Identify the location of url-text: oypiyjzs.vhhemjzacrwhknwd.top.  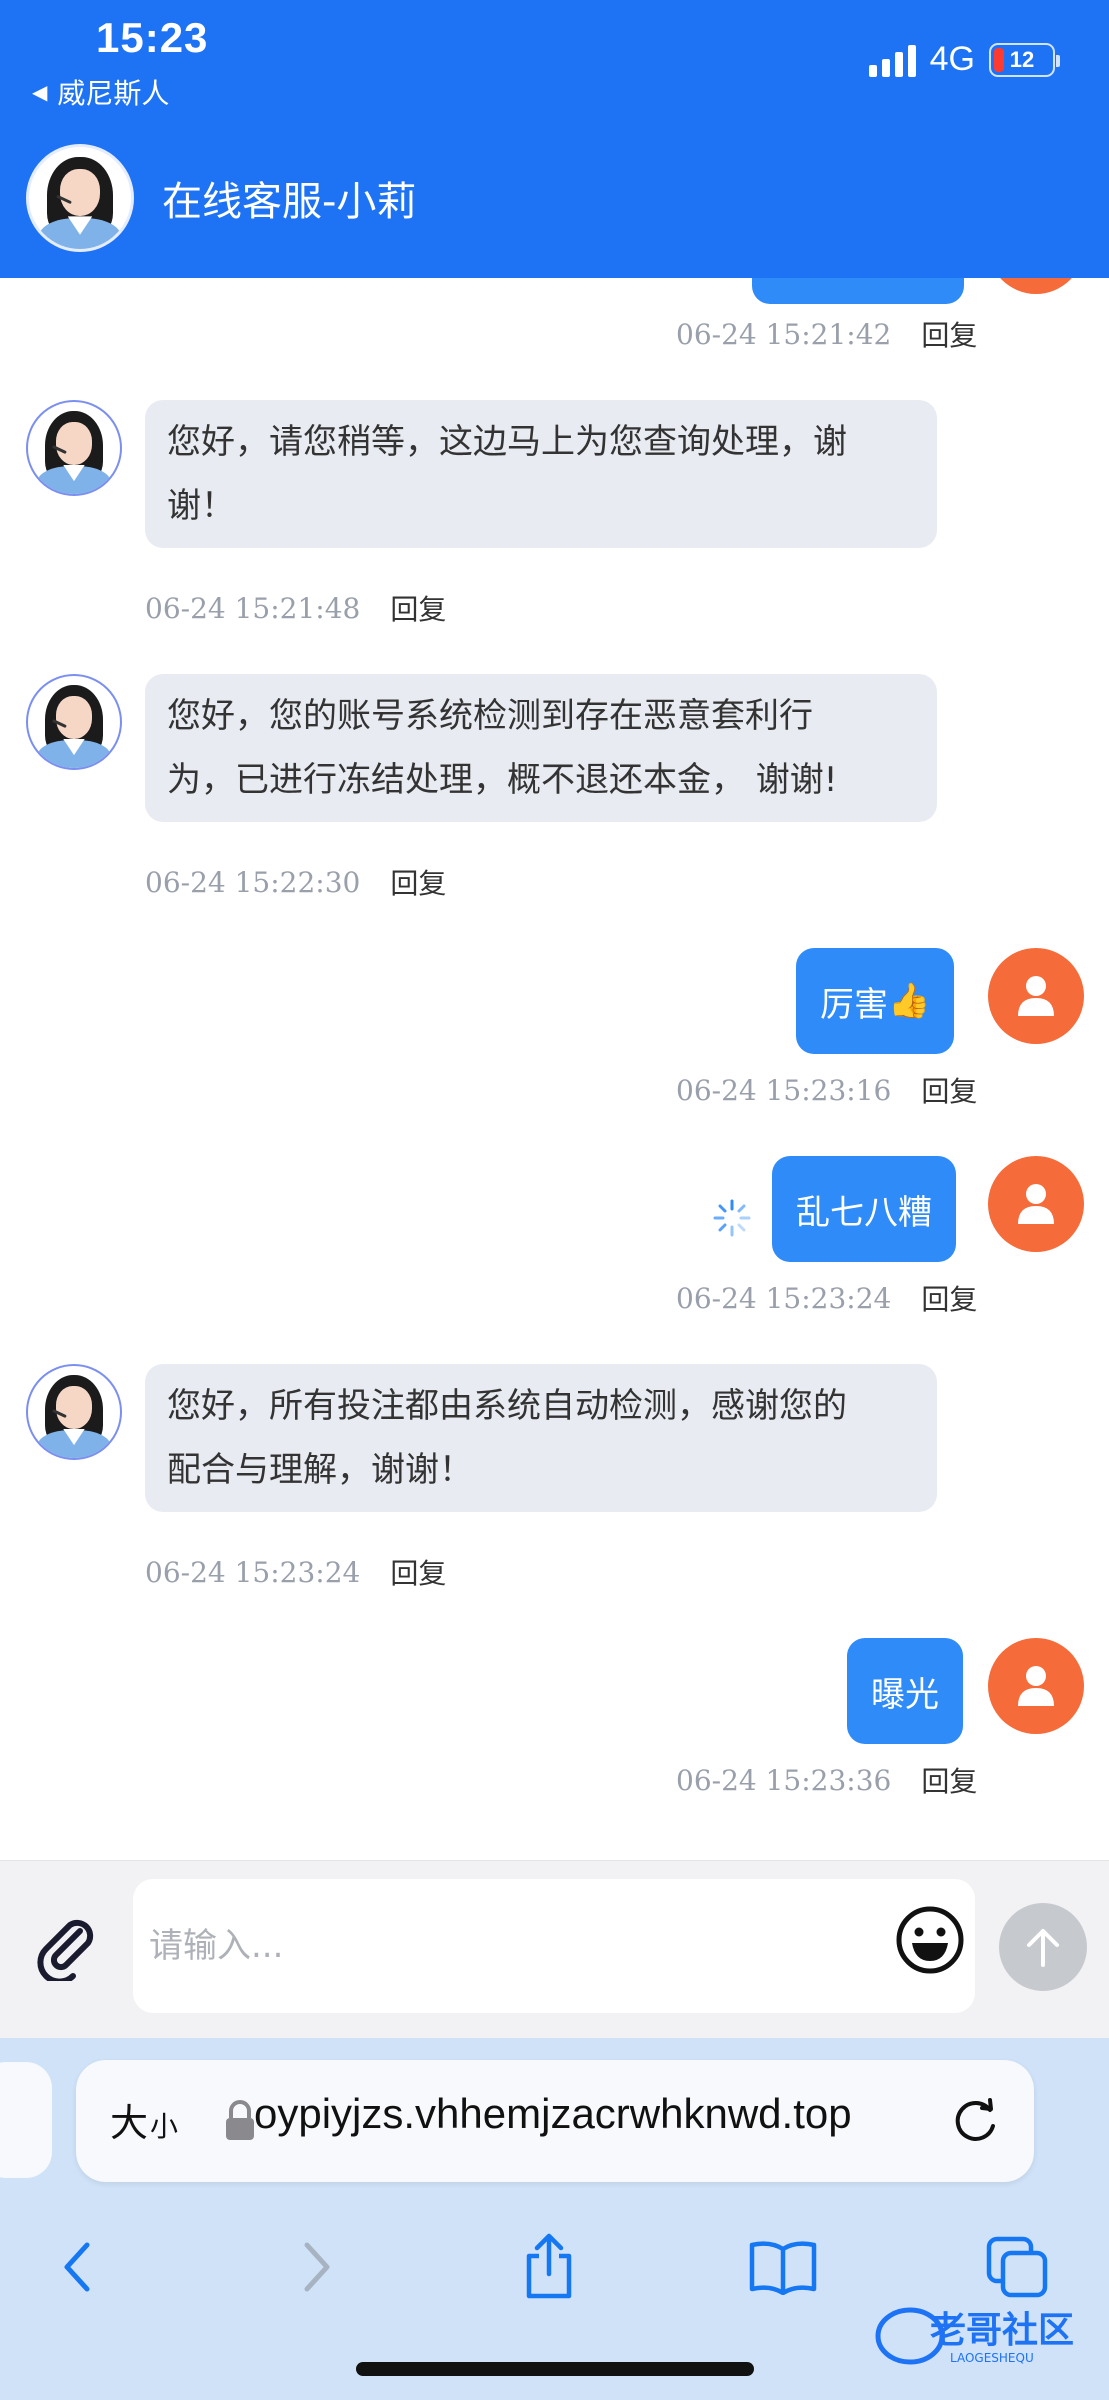
(553, 2113).